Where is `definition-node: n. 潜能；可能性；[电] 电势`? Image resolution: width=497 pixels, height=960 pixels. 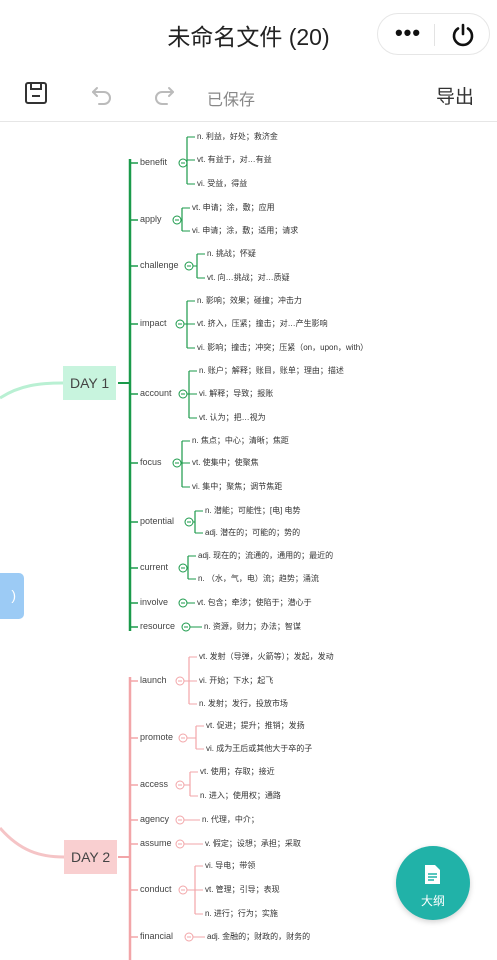 definition-node: n. 潜能；可能性；[电] 电势 is located at coordinates (253, 511).